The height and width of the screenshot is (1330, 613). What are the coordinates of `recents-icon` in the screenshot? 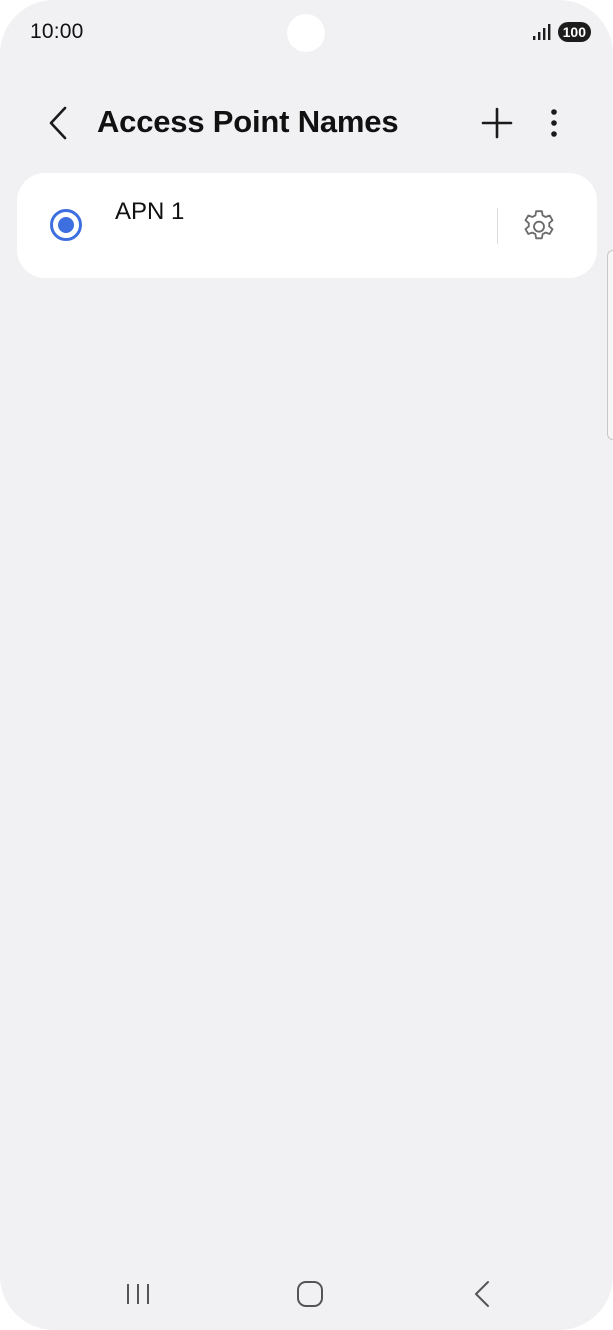 It's located at (138, 1294).